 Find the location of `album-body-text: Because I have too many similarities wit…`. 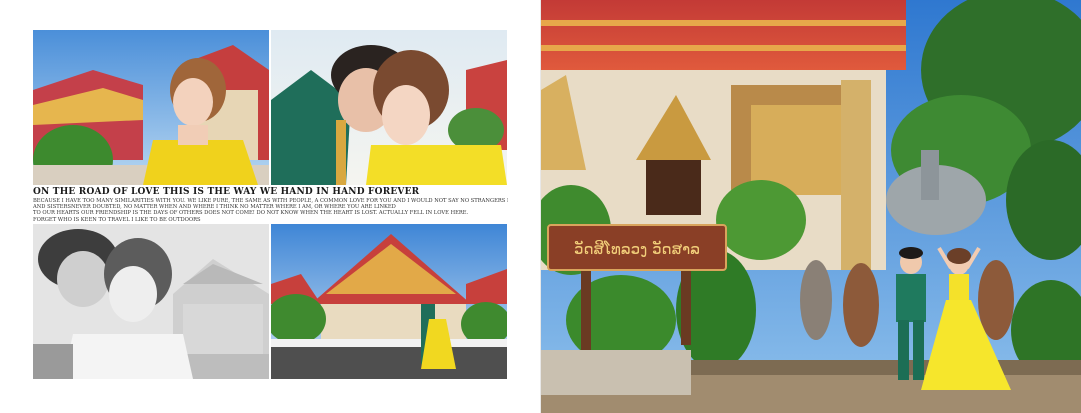

album-body-text: Because I have too many similarities wit… is located at coordinates (270, 210).